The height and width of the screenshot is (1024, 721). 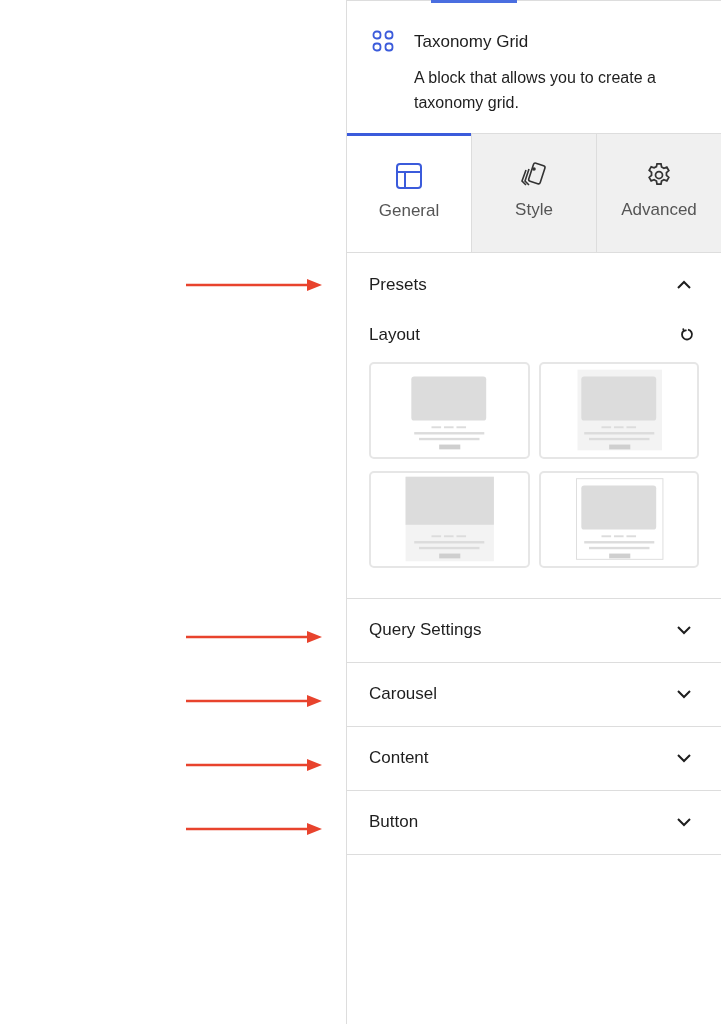 I want to click on chevron-up-icon, so click(x=684, y=284).